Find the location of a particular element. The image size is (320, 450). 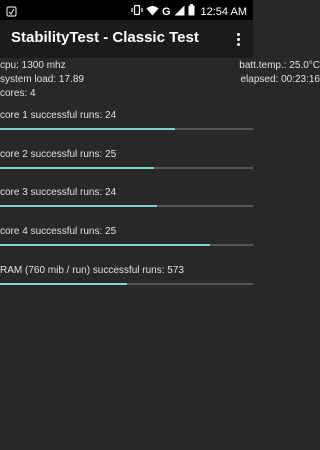

vibrate-icon is located at coordinates (137, 12).